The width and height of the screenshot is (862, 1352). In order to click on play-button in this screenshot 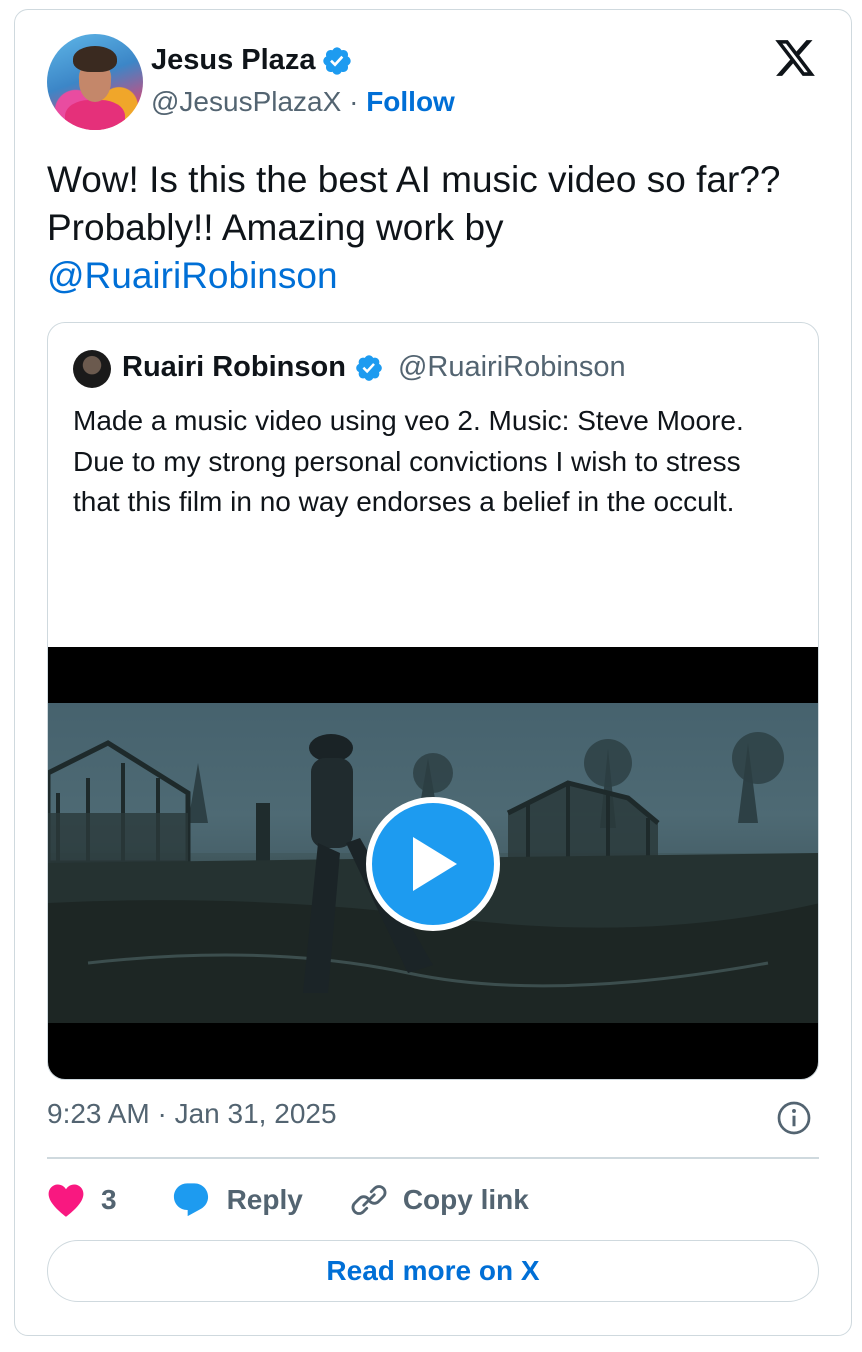, I will do `click(433, 864)`.